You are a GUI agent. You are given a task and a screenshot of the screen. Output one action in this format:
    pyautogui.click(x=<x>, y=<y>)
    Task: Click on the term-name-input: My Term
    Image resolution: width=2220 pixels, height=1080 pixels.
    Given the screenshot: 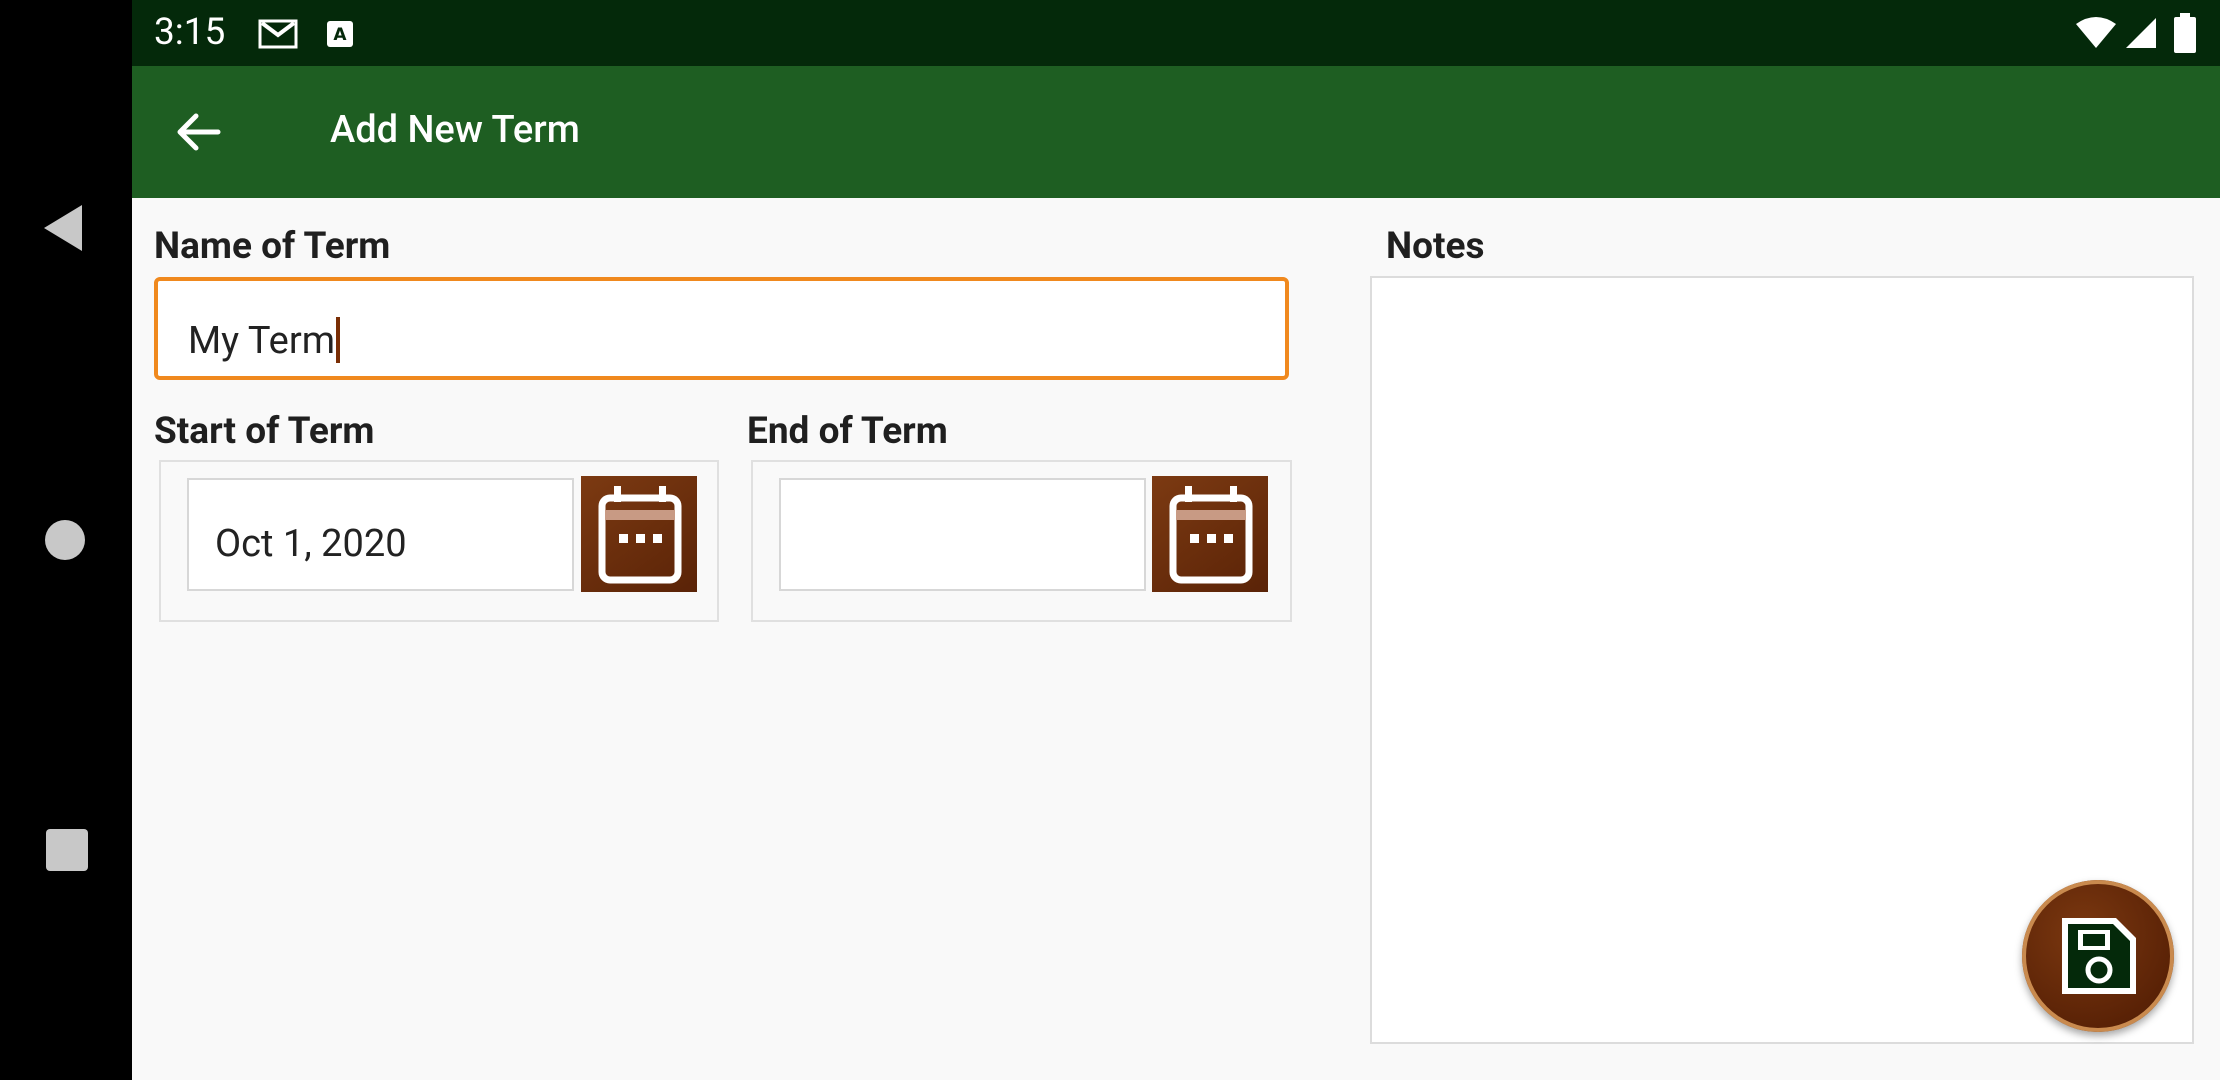 What is the action you would take?
    pyautogui.click(x=721, y=328)
    